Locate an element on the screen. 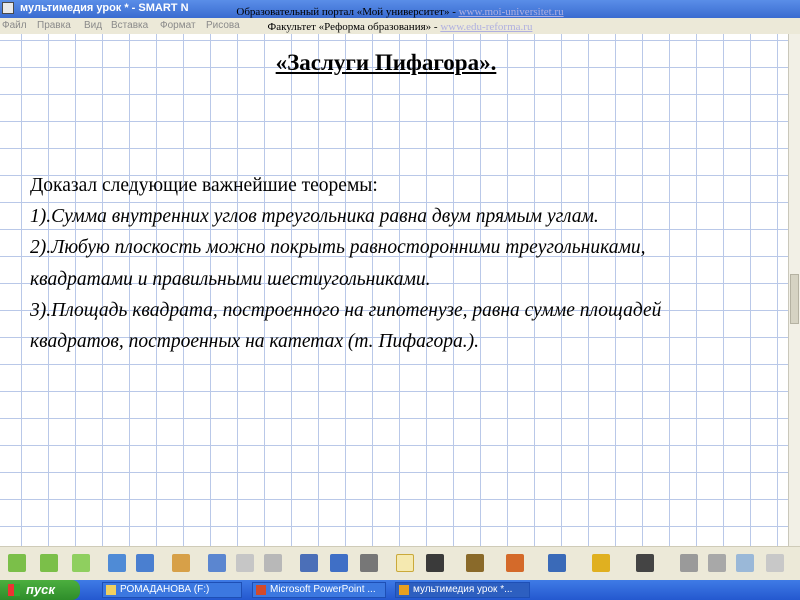 Image resolution: width=800 pixels, height=600 pixels. faculty-link: www.edu-reforma.ru is located at coordinates (486, 27).